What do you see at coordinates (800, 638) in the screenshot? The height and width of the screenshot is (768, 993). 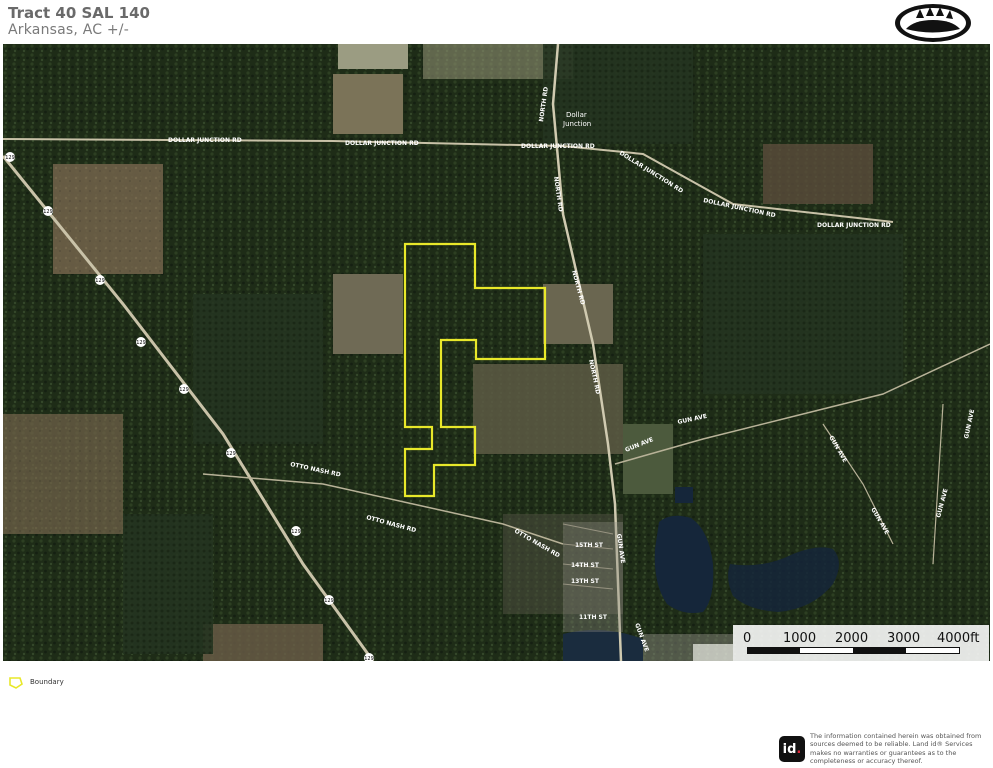 I see `scale-label-1000: 1000` at bounding box center [800, 638].